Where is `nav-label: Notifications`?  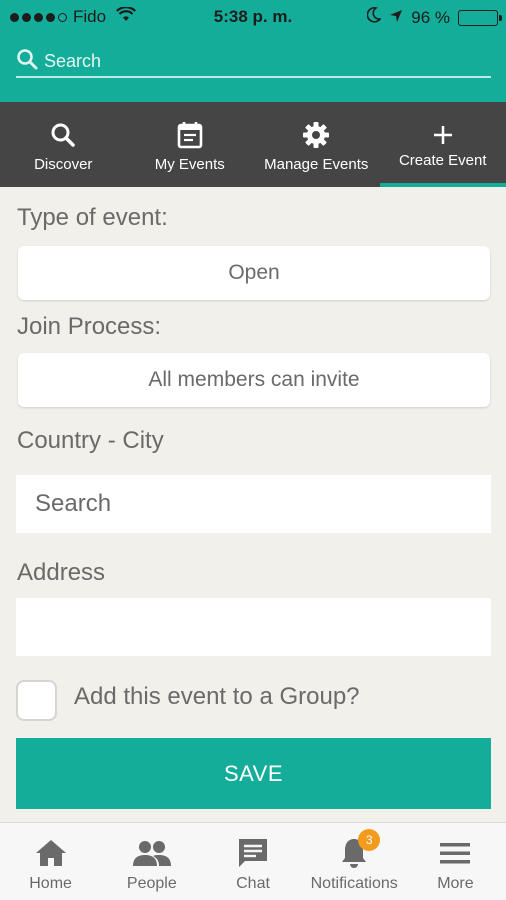 nav-label: Notifications is located at coordinates (354, 883).